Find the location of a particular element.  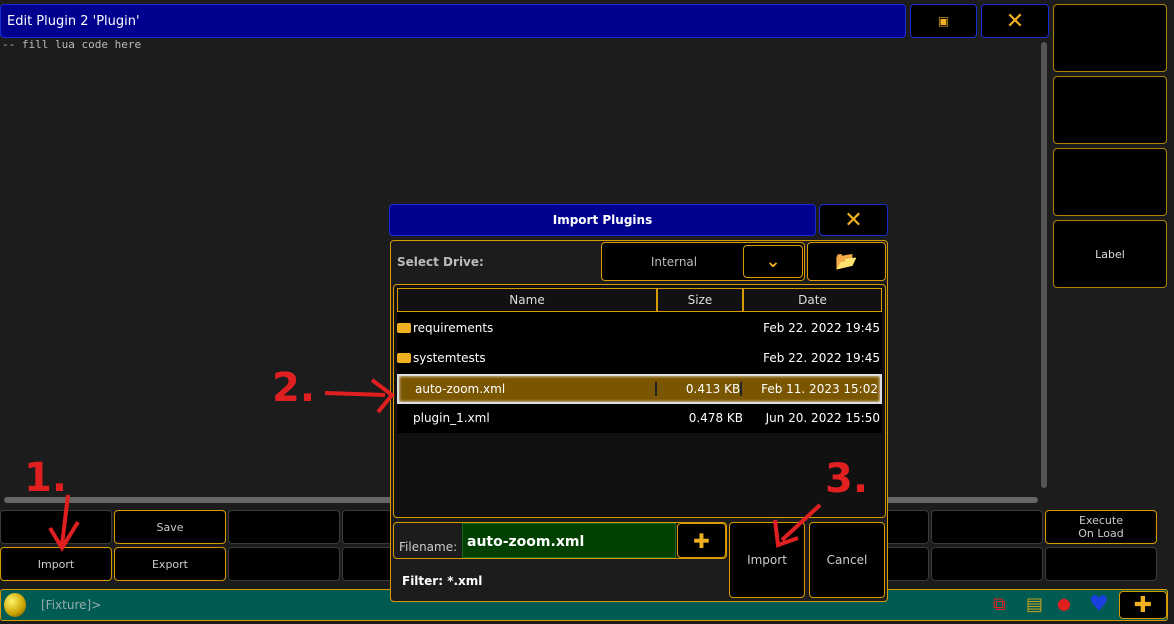

annotation-step-3: 3. is located at coordinates (847, 479).